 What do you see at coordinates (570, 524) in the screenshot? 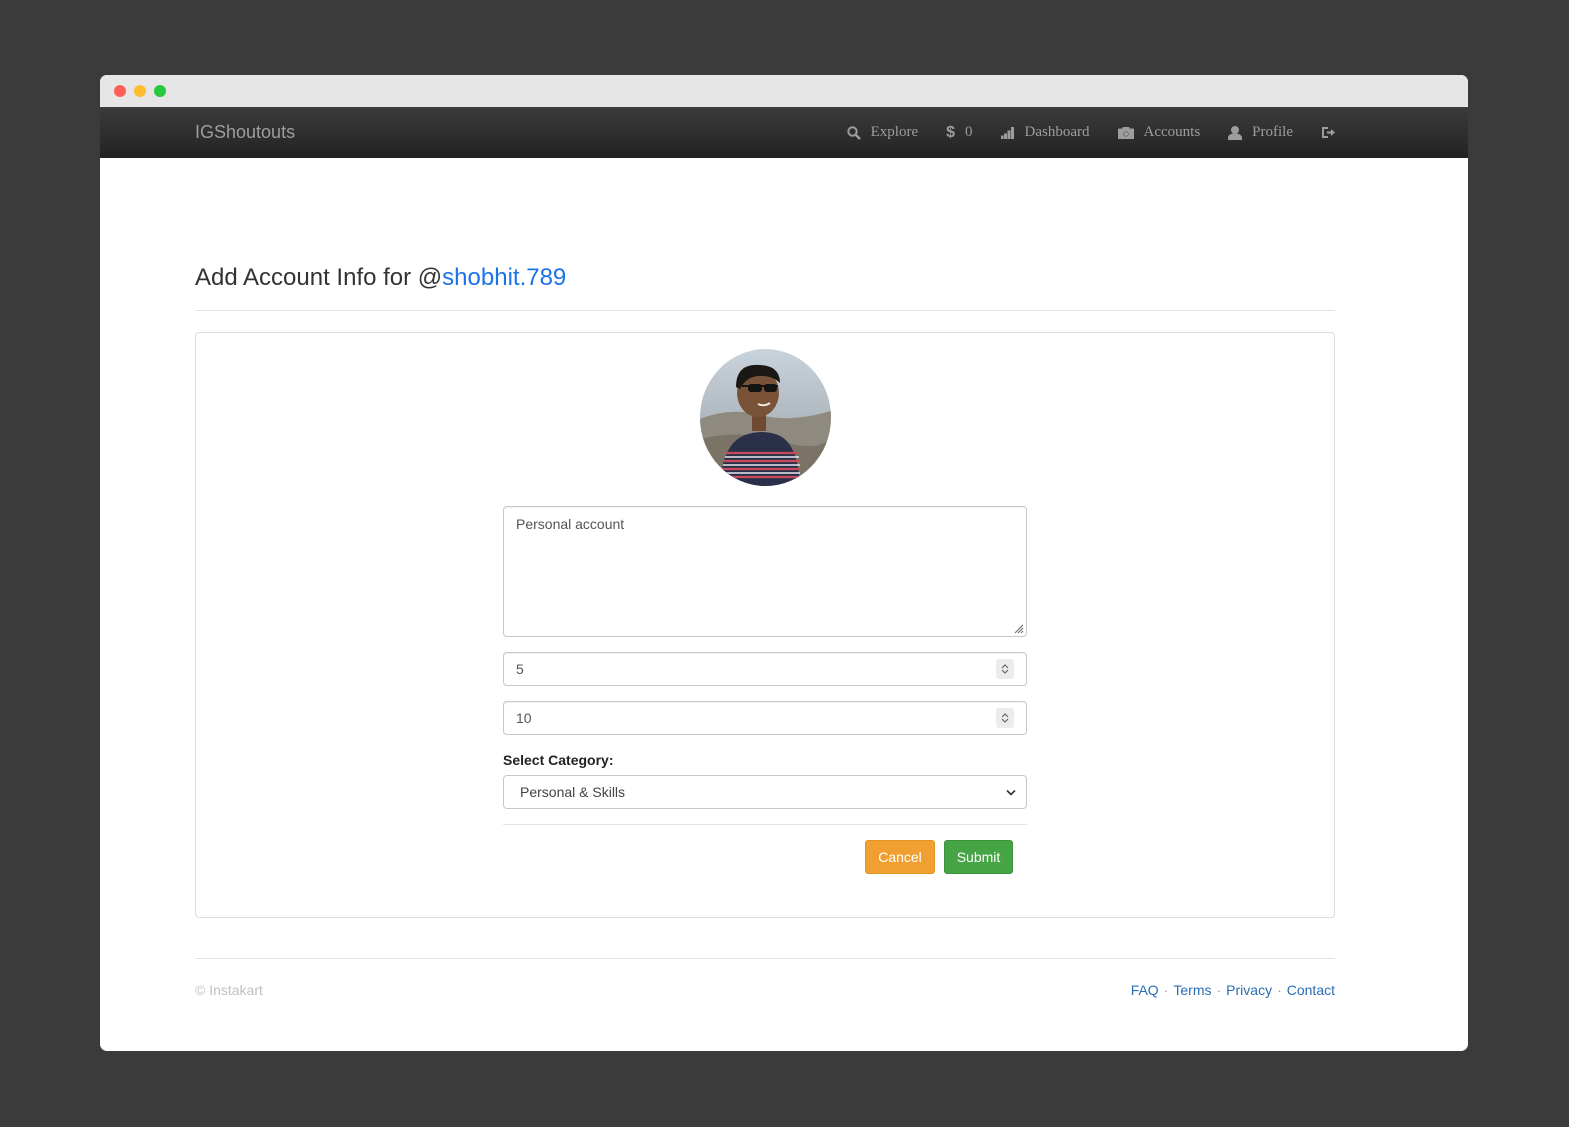
I see `description-text: Personal account` at bounding box center [570, 524].